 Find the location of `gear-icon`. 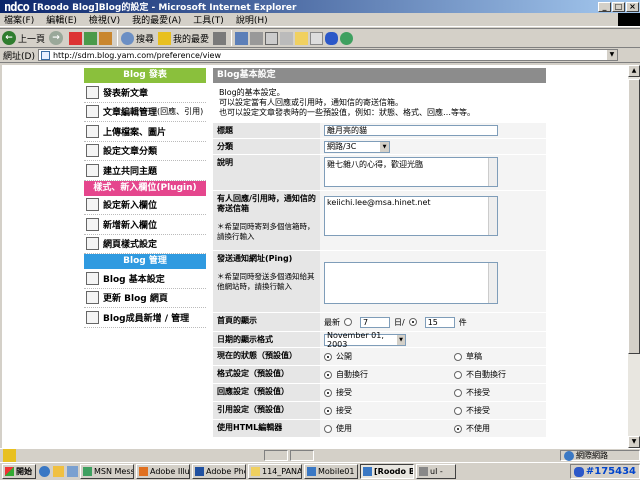

gear-icon is located at coordinates (92, 278).